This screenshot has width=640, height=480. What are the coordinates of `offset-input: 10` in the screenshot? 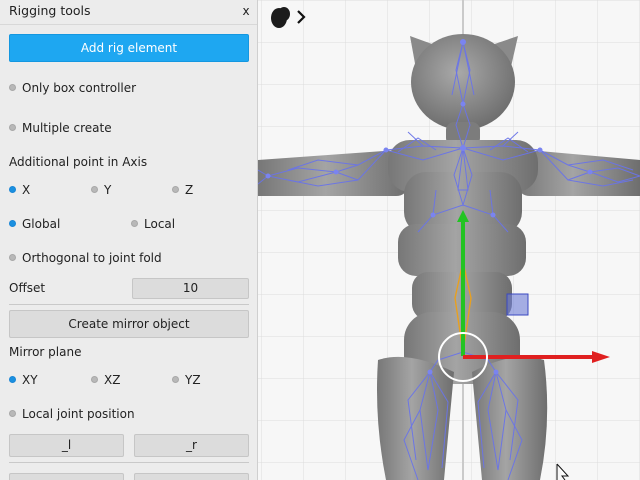 It's located at (190, 288).